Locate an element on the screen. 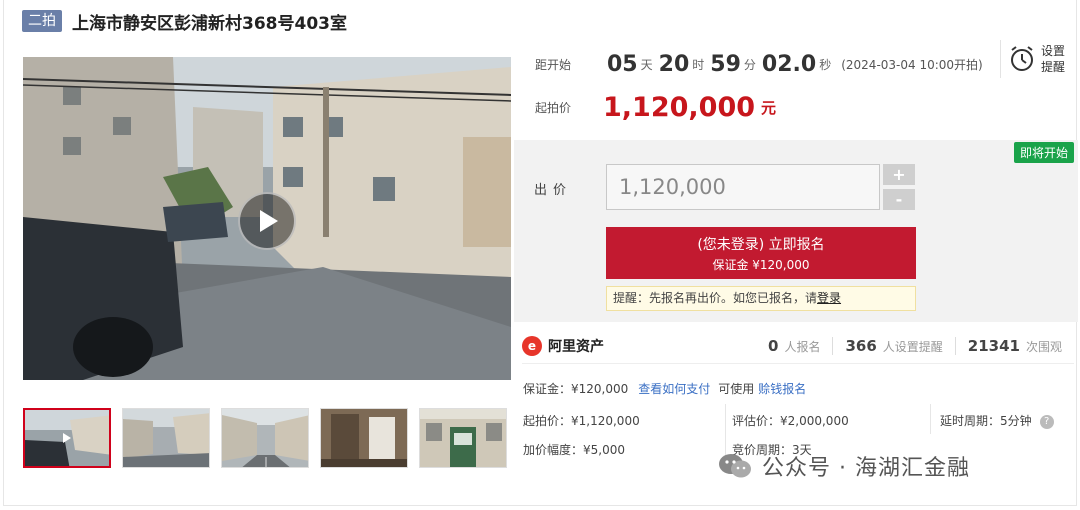 This screenshot has width=1080, height=510. thumbnail-strip is located at coordinates (270, 438).